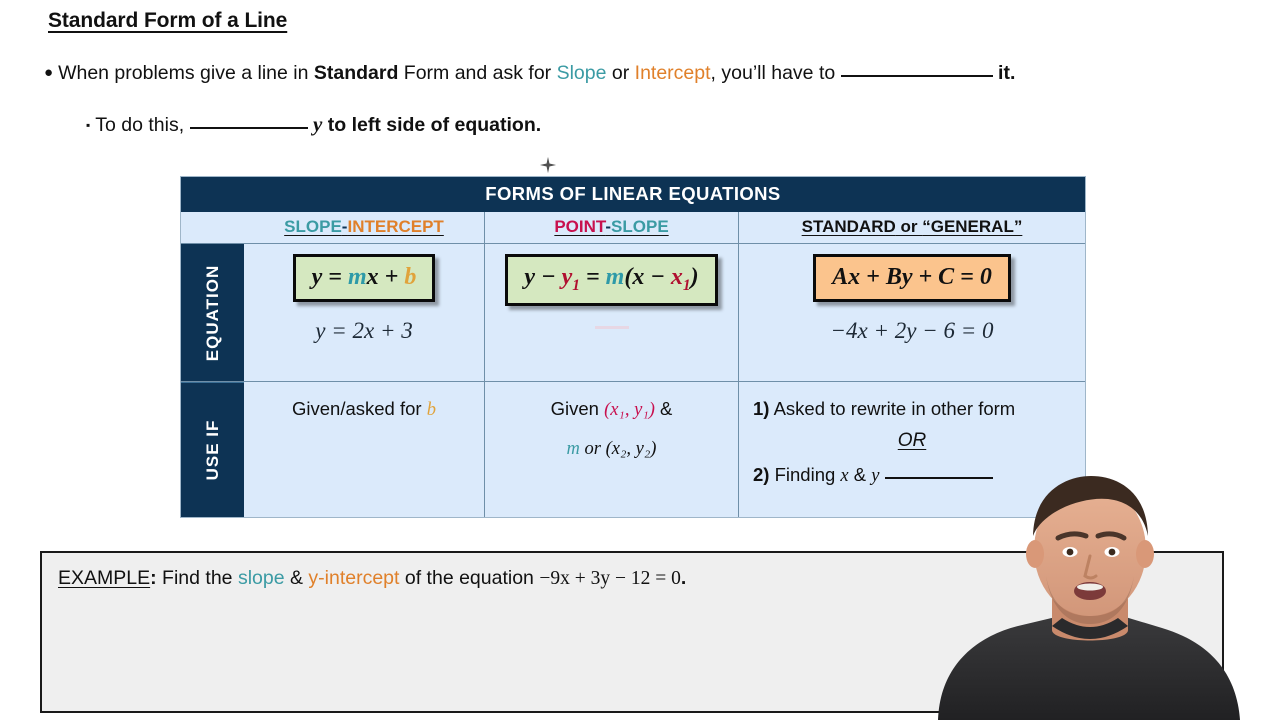 The width and height of the screenshot is (1280, 720). Describe the element at coordinates (212, 227) in the screenshot. I see `subheader-spacer` at that location.